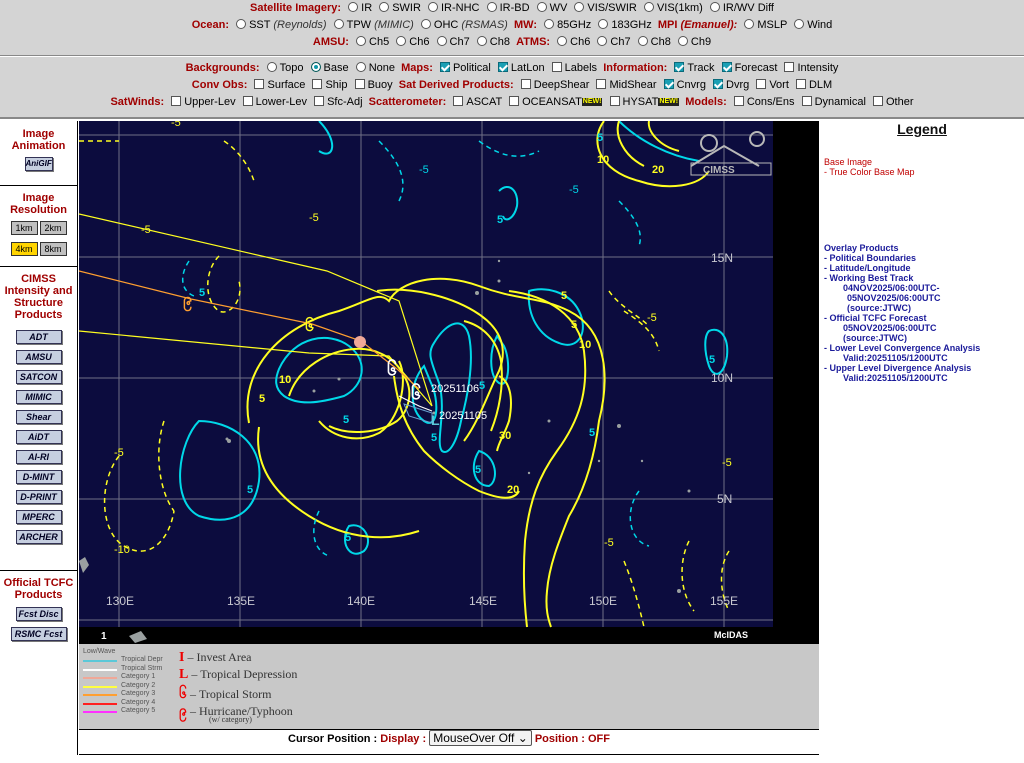 This screenshot has width=1024, height=763. I want to click on vis-1km-label: VIS(1km), so click(679, 8).